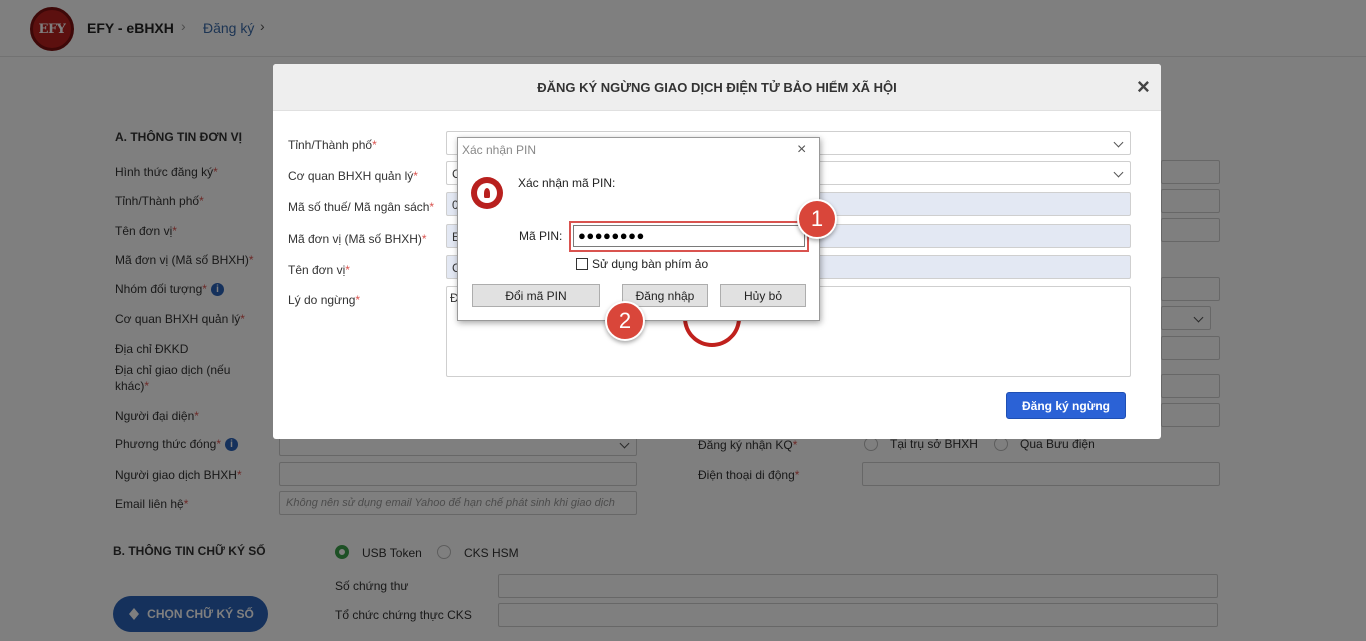 Image resolution: width=1366 pixels, height=641 pixels. I want to click on change-pin-button: Đổi mã PIN, so click(536, 295).